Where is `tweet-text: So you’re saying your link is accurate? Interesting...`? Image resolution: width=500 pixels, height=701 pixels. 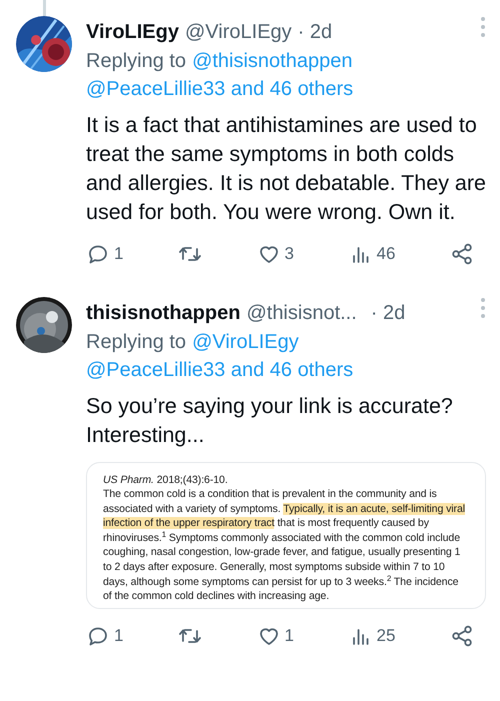
tweet-text: So you’re saying your link is accurate? Interesting... is located at coordinates (270, 420).